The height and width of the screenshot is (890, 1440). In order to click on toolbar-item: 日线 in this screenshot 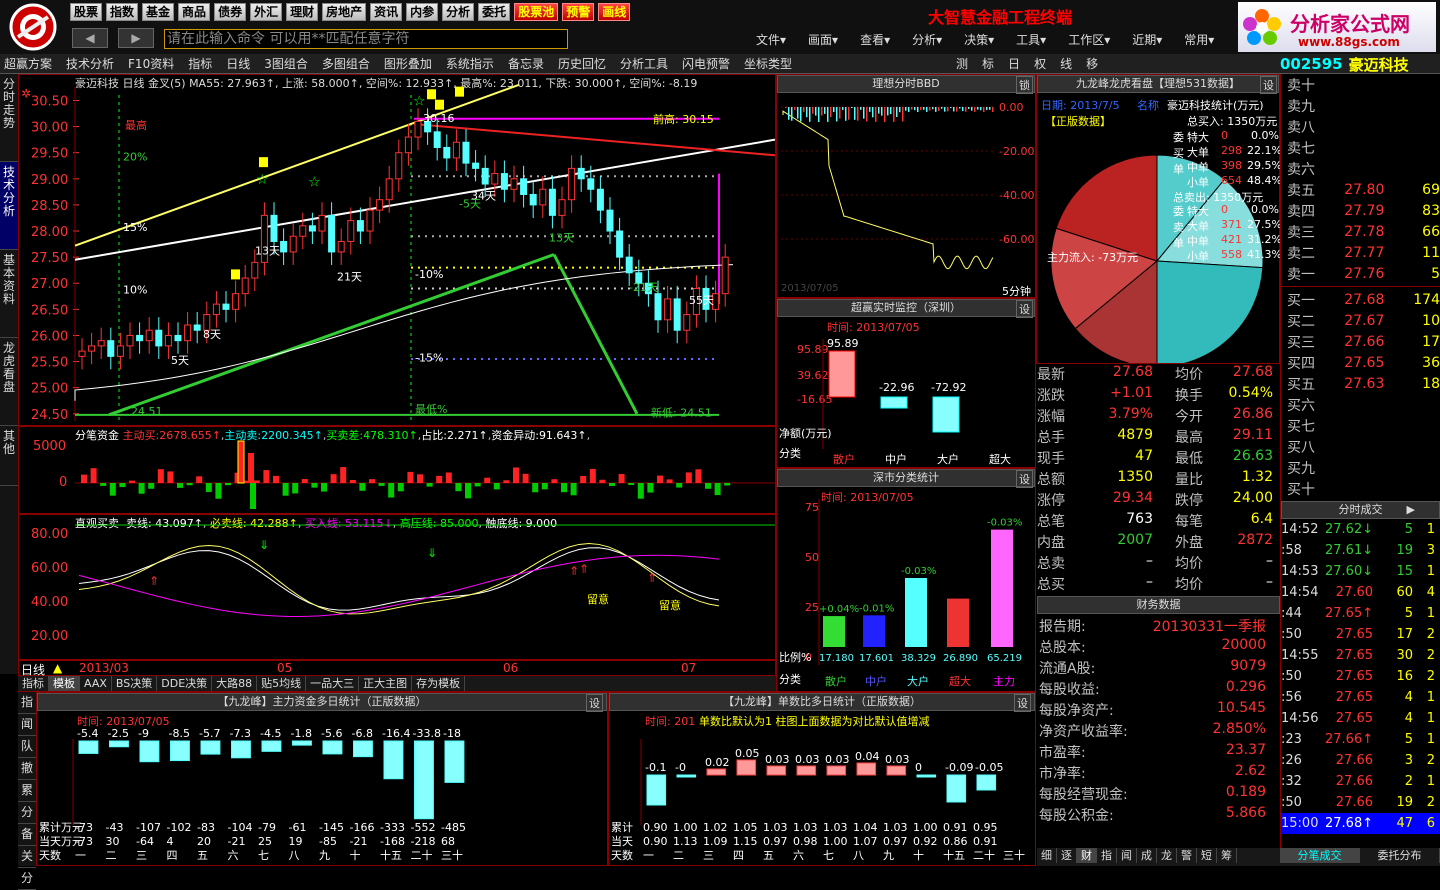, I will do `click(238, 63)`.